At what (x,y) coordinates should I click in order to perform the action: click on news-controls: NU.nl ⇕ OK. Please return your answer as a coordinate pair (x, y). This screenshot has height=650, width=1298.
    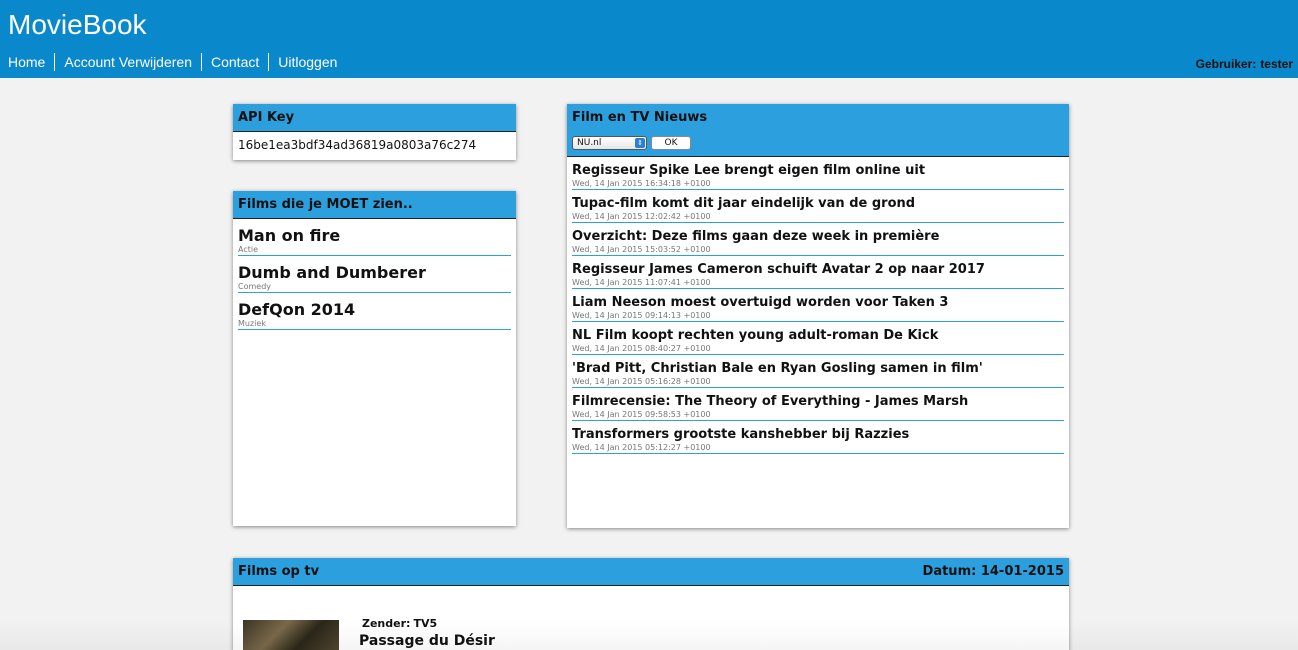
    Looking at the image, I should click on (631, 143).